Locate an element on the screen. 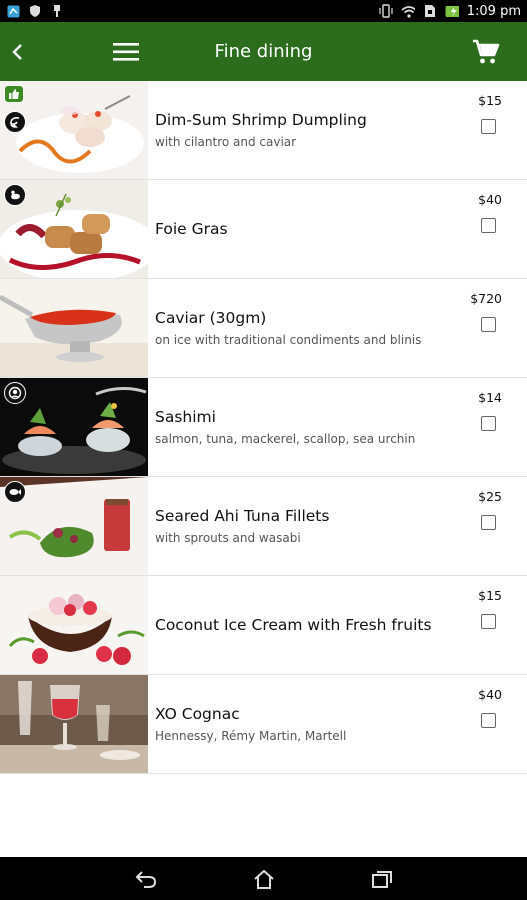 The image size is (527, 900). cart-button is located at coordinates (486, 51).